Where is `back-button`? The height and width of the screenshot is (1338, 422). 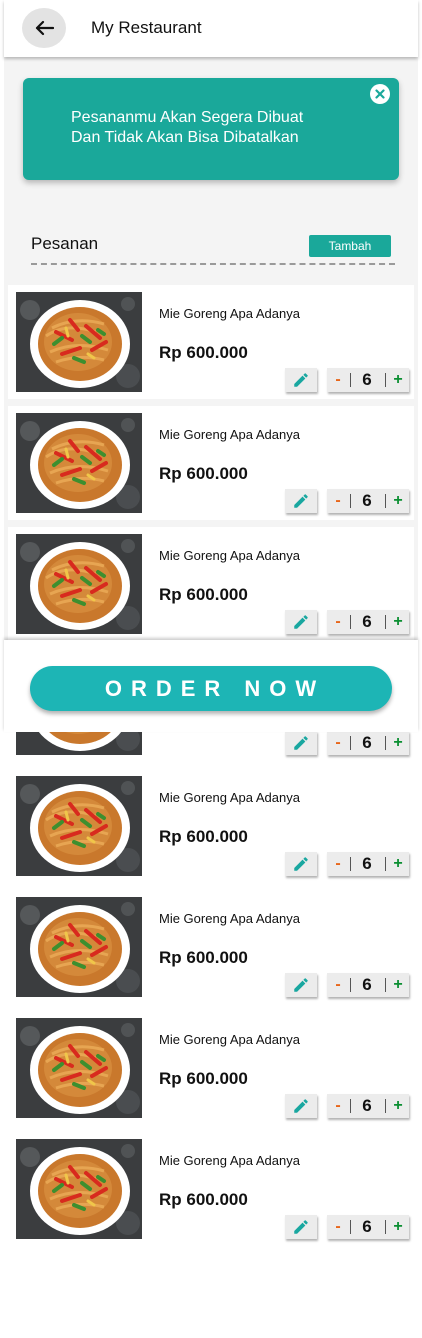
back-button is located at coordinates (44, 28).